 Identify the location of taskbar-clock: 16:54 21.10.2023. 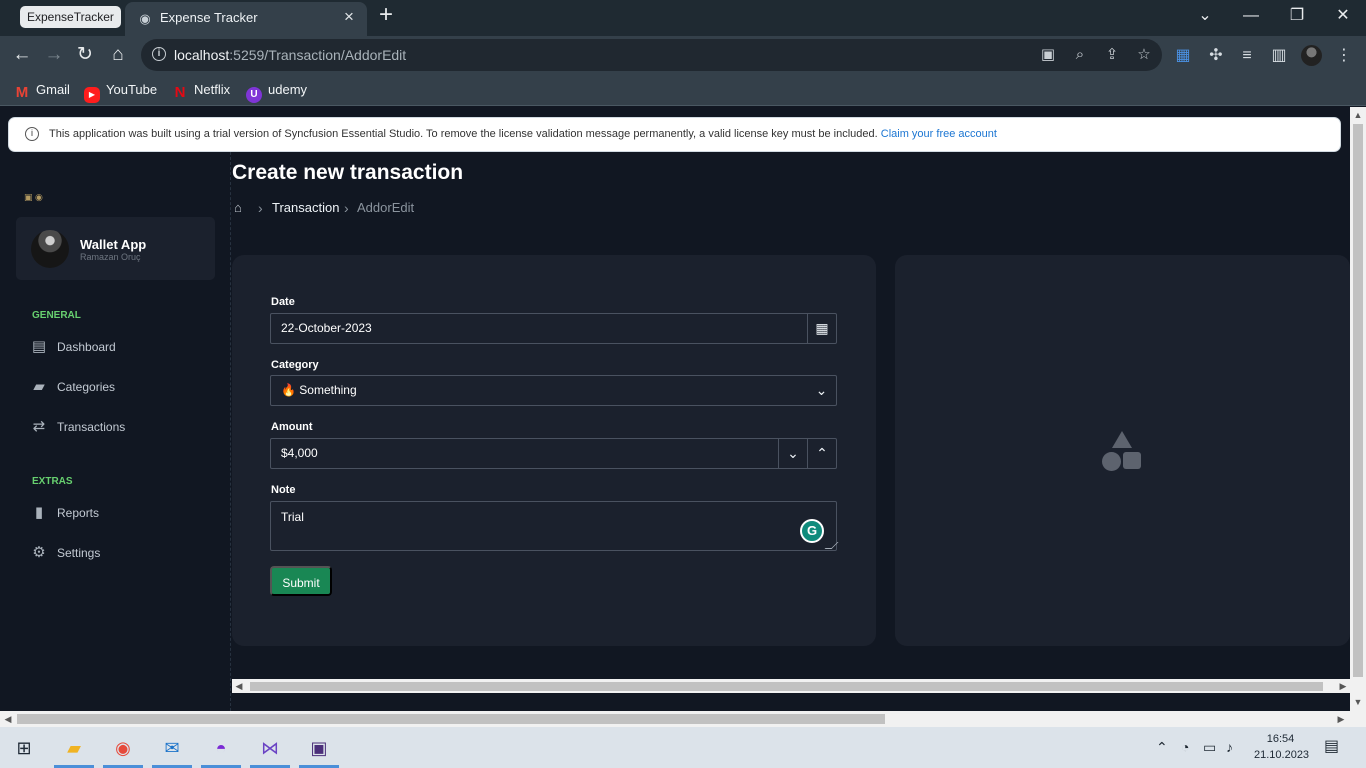
(1282, 747).